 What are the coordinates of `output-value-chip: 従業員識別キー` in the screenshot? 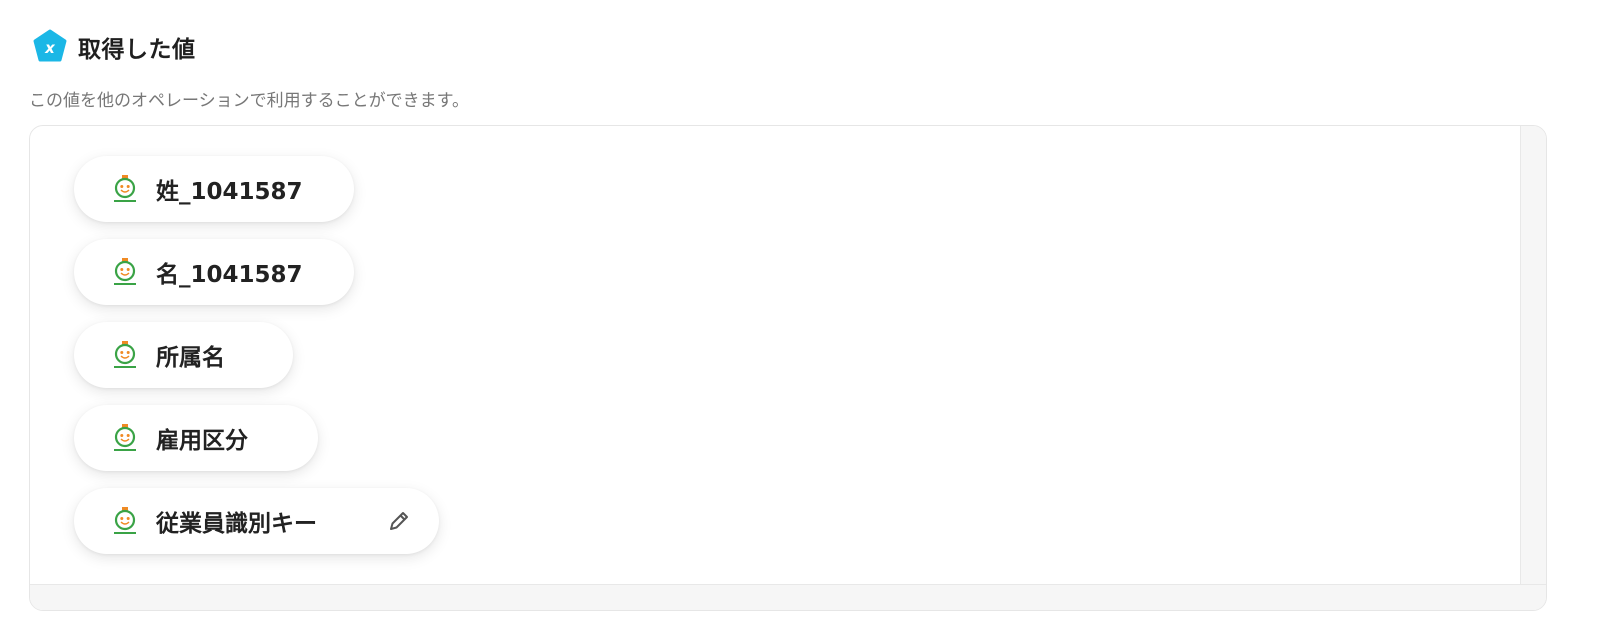 It's located at (256, 521).